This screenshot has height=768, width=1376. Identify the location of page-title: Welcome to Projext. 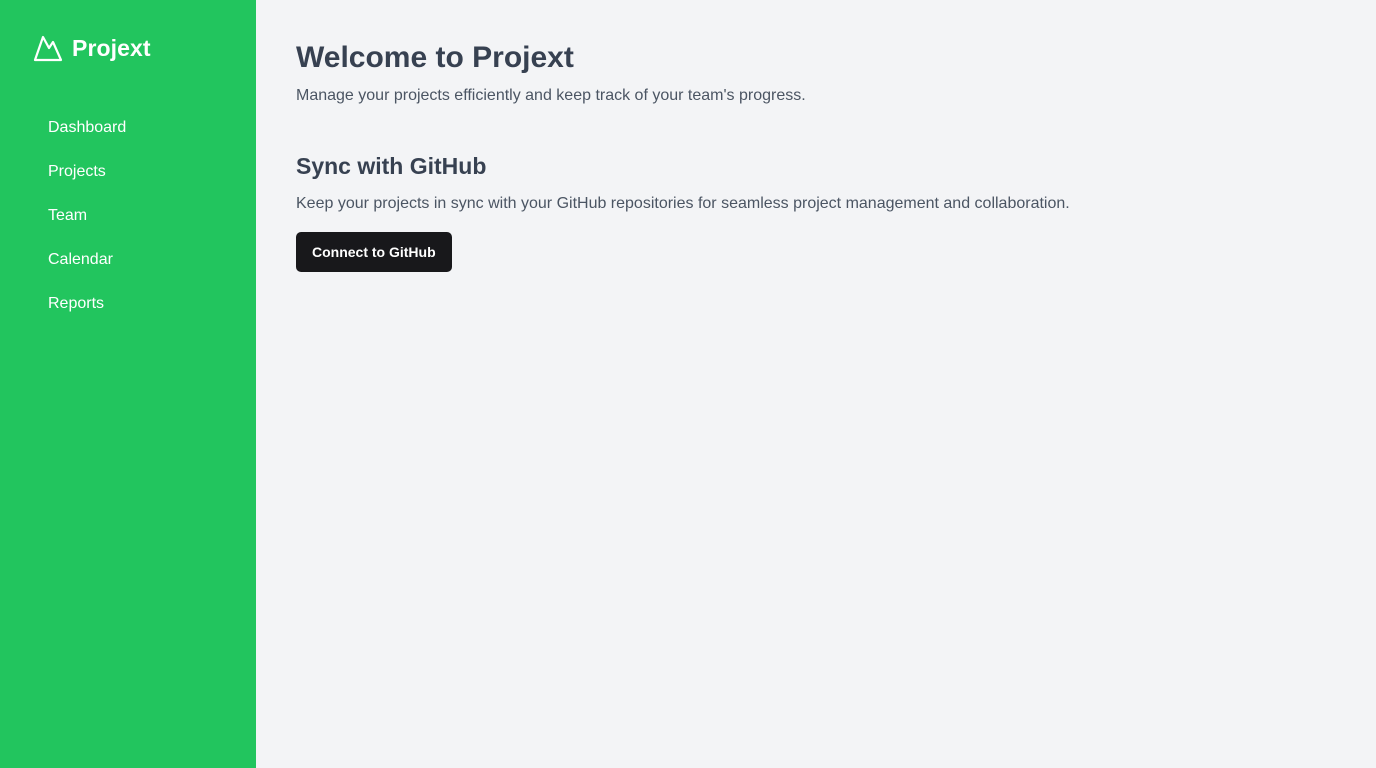
(435, 57).